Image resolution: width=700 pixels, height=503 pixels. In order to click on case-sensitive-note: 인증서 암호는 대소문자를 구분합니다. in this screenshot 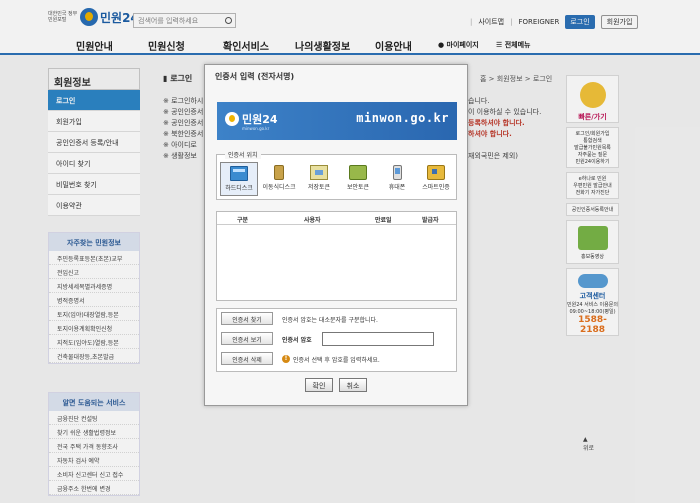, I will do `click(330, 320)`.